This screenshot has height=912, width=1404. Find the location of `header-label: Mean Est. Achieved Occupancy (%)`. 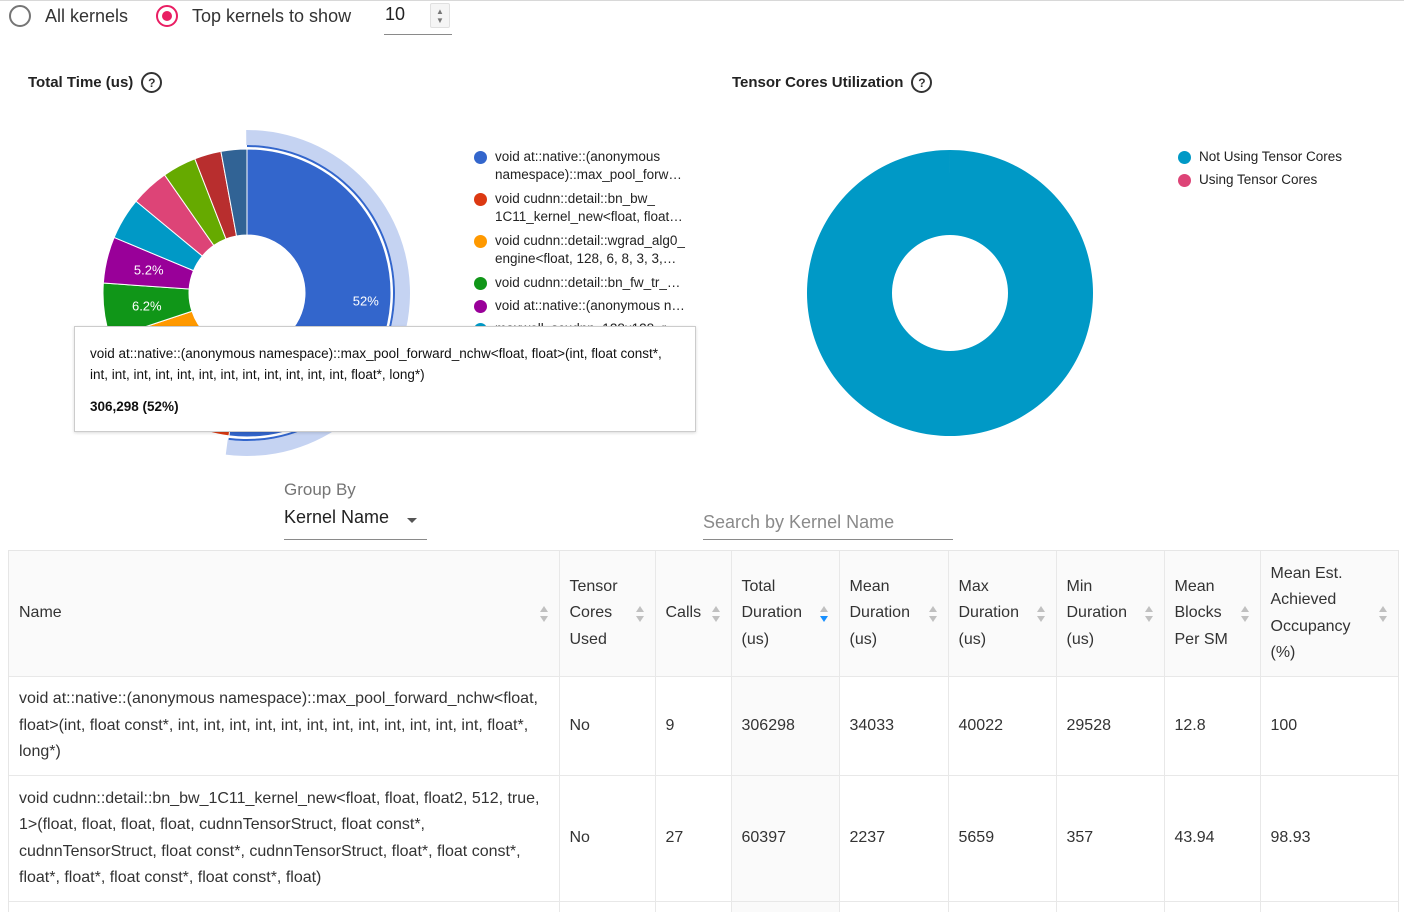

header-label: Mean Est. Achieved Occupancy (%) is located at coordinates (1311, 613).